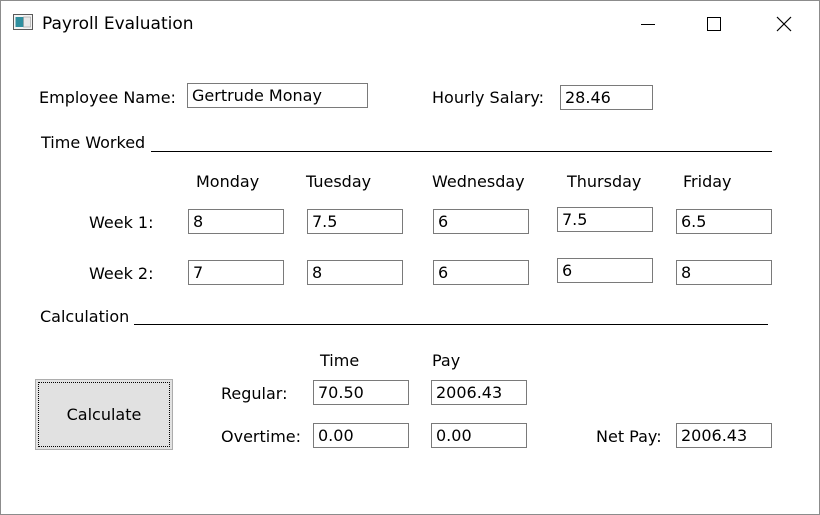 The width and height of the screenshot is (820, 515). What do you see at coordinates (446, 360) in the screenshot?
I see `pay-column-header: Pay` at bounding box center [446, 360].